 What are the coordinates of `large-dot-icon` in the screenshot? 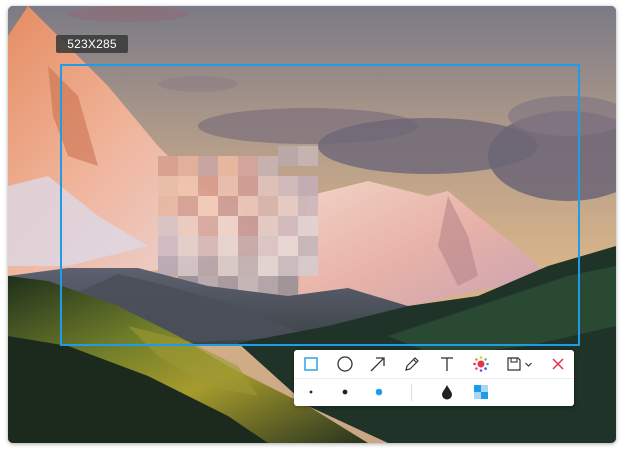 It's located at (379, 392).